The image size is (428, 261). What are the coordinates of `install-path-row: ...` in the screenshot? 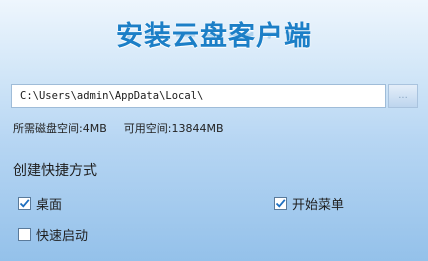 It's located at (214, 97).